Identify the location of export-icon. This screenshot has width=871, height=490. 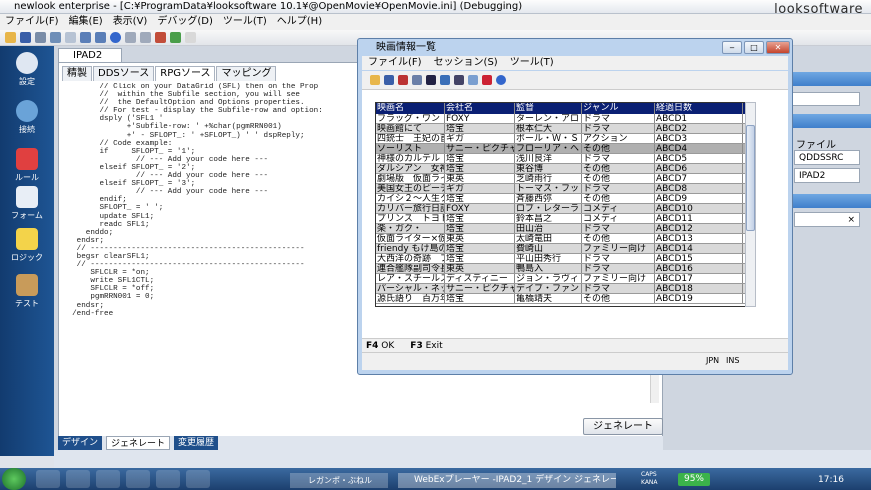
(473, 80).